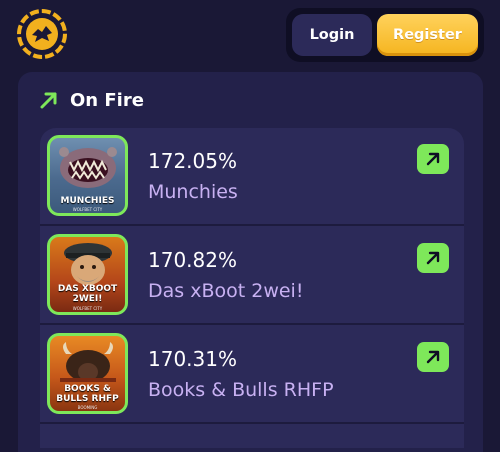 The image size is (500, 452). Describe the element at coordinates (87, 373) in the screenshot. I see `game-thumbnail: BOOKS & BULLS RHFP BOOMING` at that location.